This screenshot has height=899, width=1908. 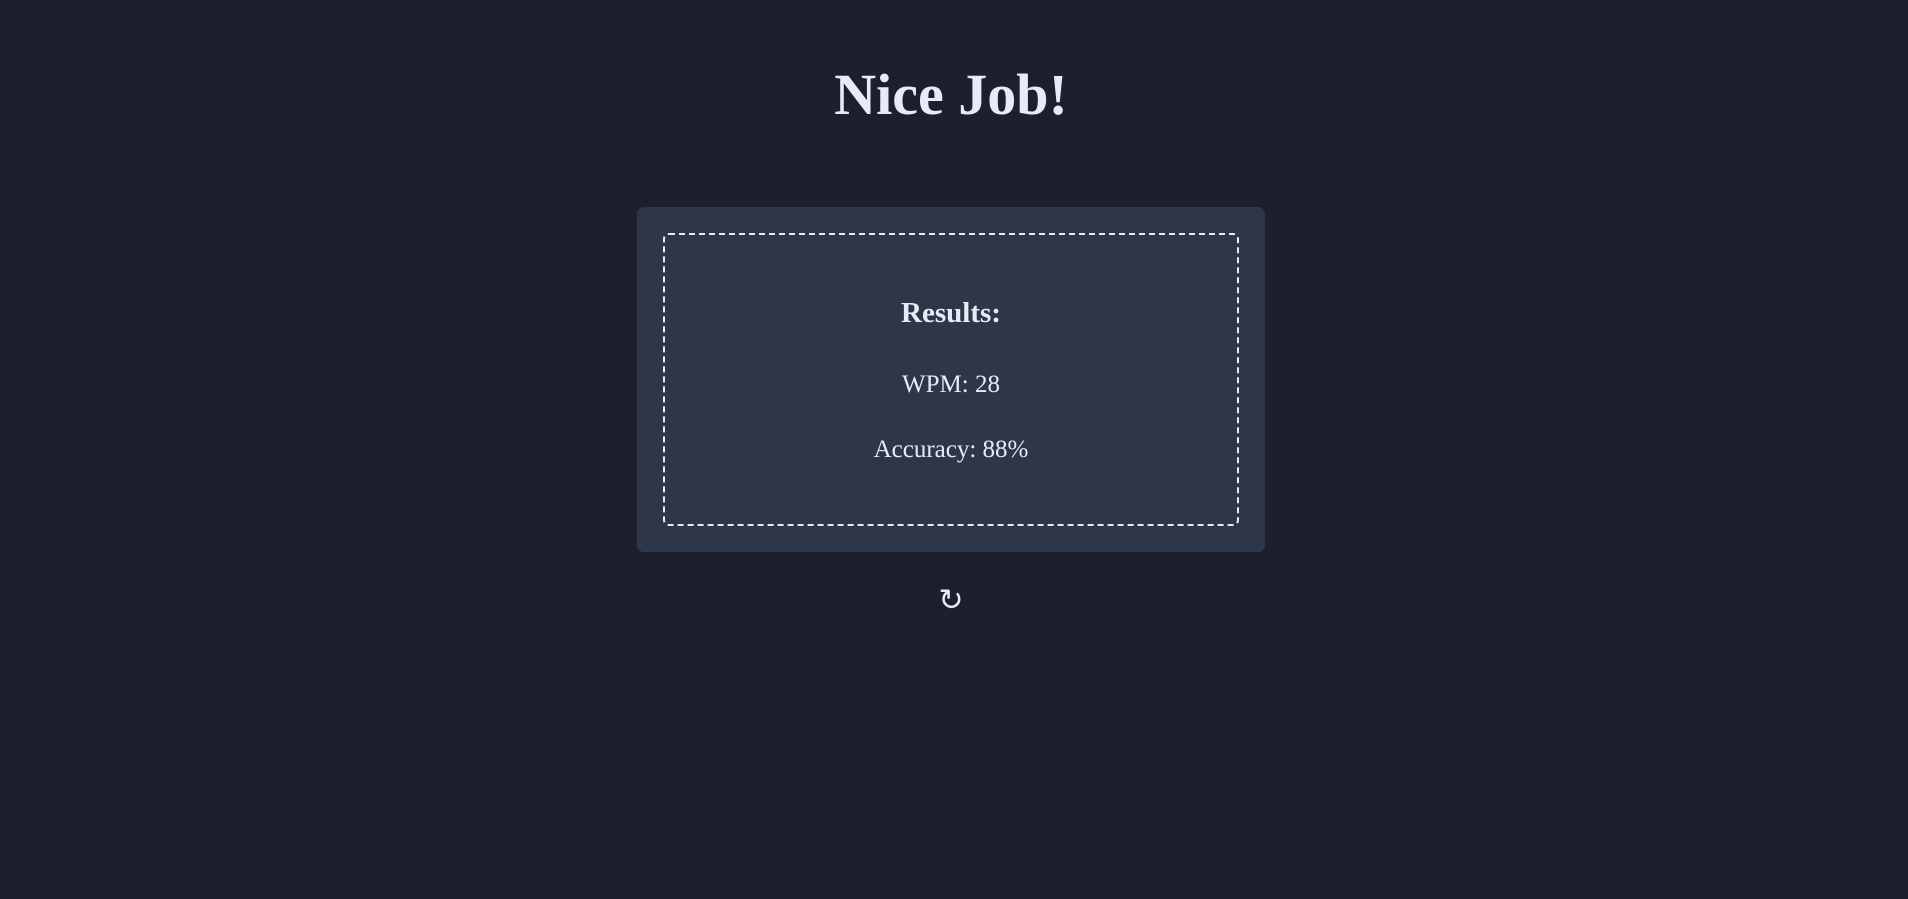 What do you see at coordinates (951, 313) in the screenshot?
I see `results-heading: Results:` at bounding box center [951, 313].